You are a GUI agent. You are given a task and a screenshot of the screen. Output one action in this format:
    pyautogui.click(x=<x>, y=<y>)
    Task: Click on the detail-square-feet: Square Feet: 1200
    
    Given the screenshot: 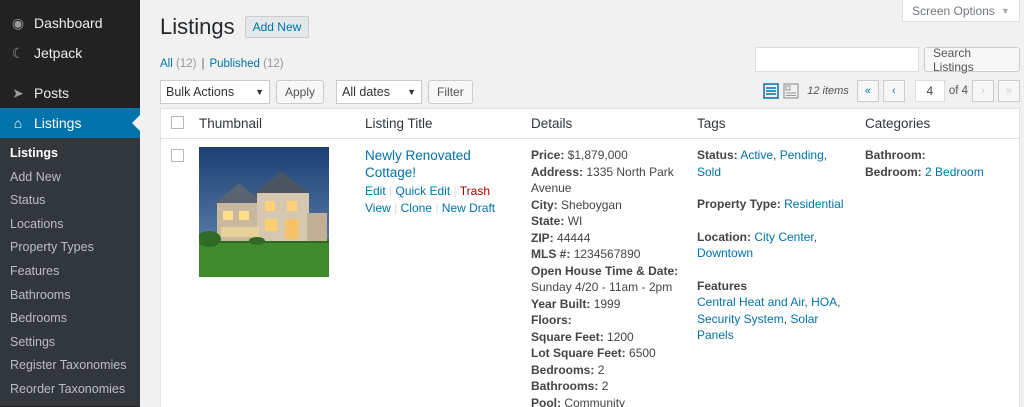 What is the action you would take?
    pyautogui.click(x=582, y=336)
    